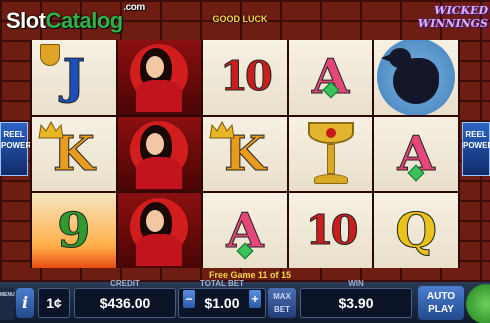  I want to click on autoplay-button: AUTO PLAY, so click(441, 303).